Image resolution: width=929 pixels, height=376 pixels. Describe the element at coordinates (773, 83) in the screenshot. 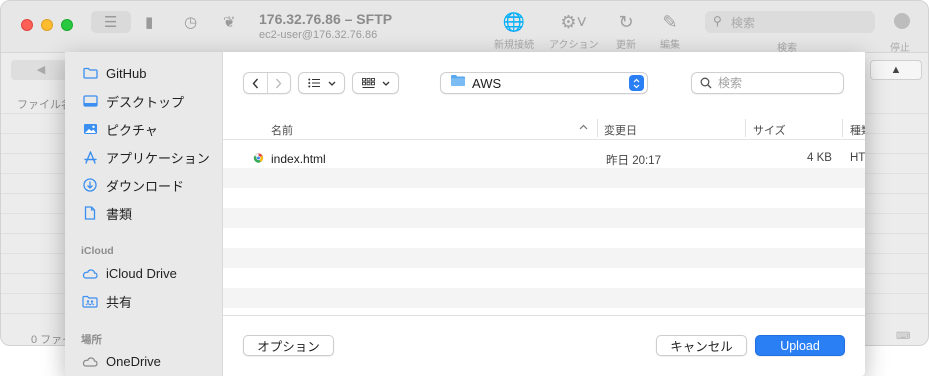

I see `search-input` at that location.